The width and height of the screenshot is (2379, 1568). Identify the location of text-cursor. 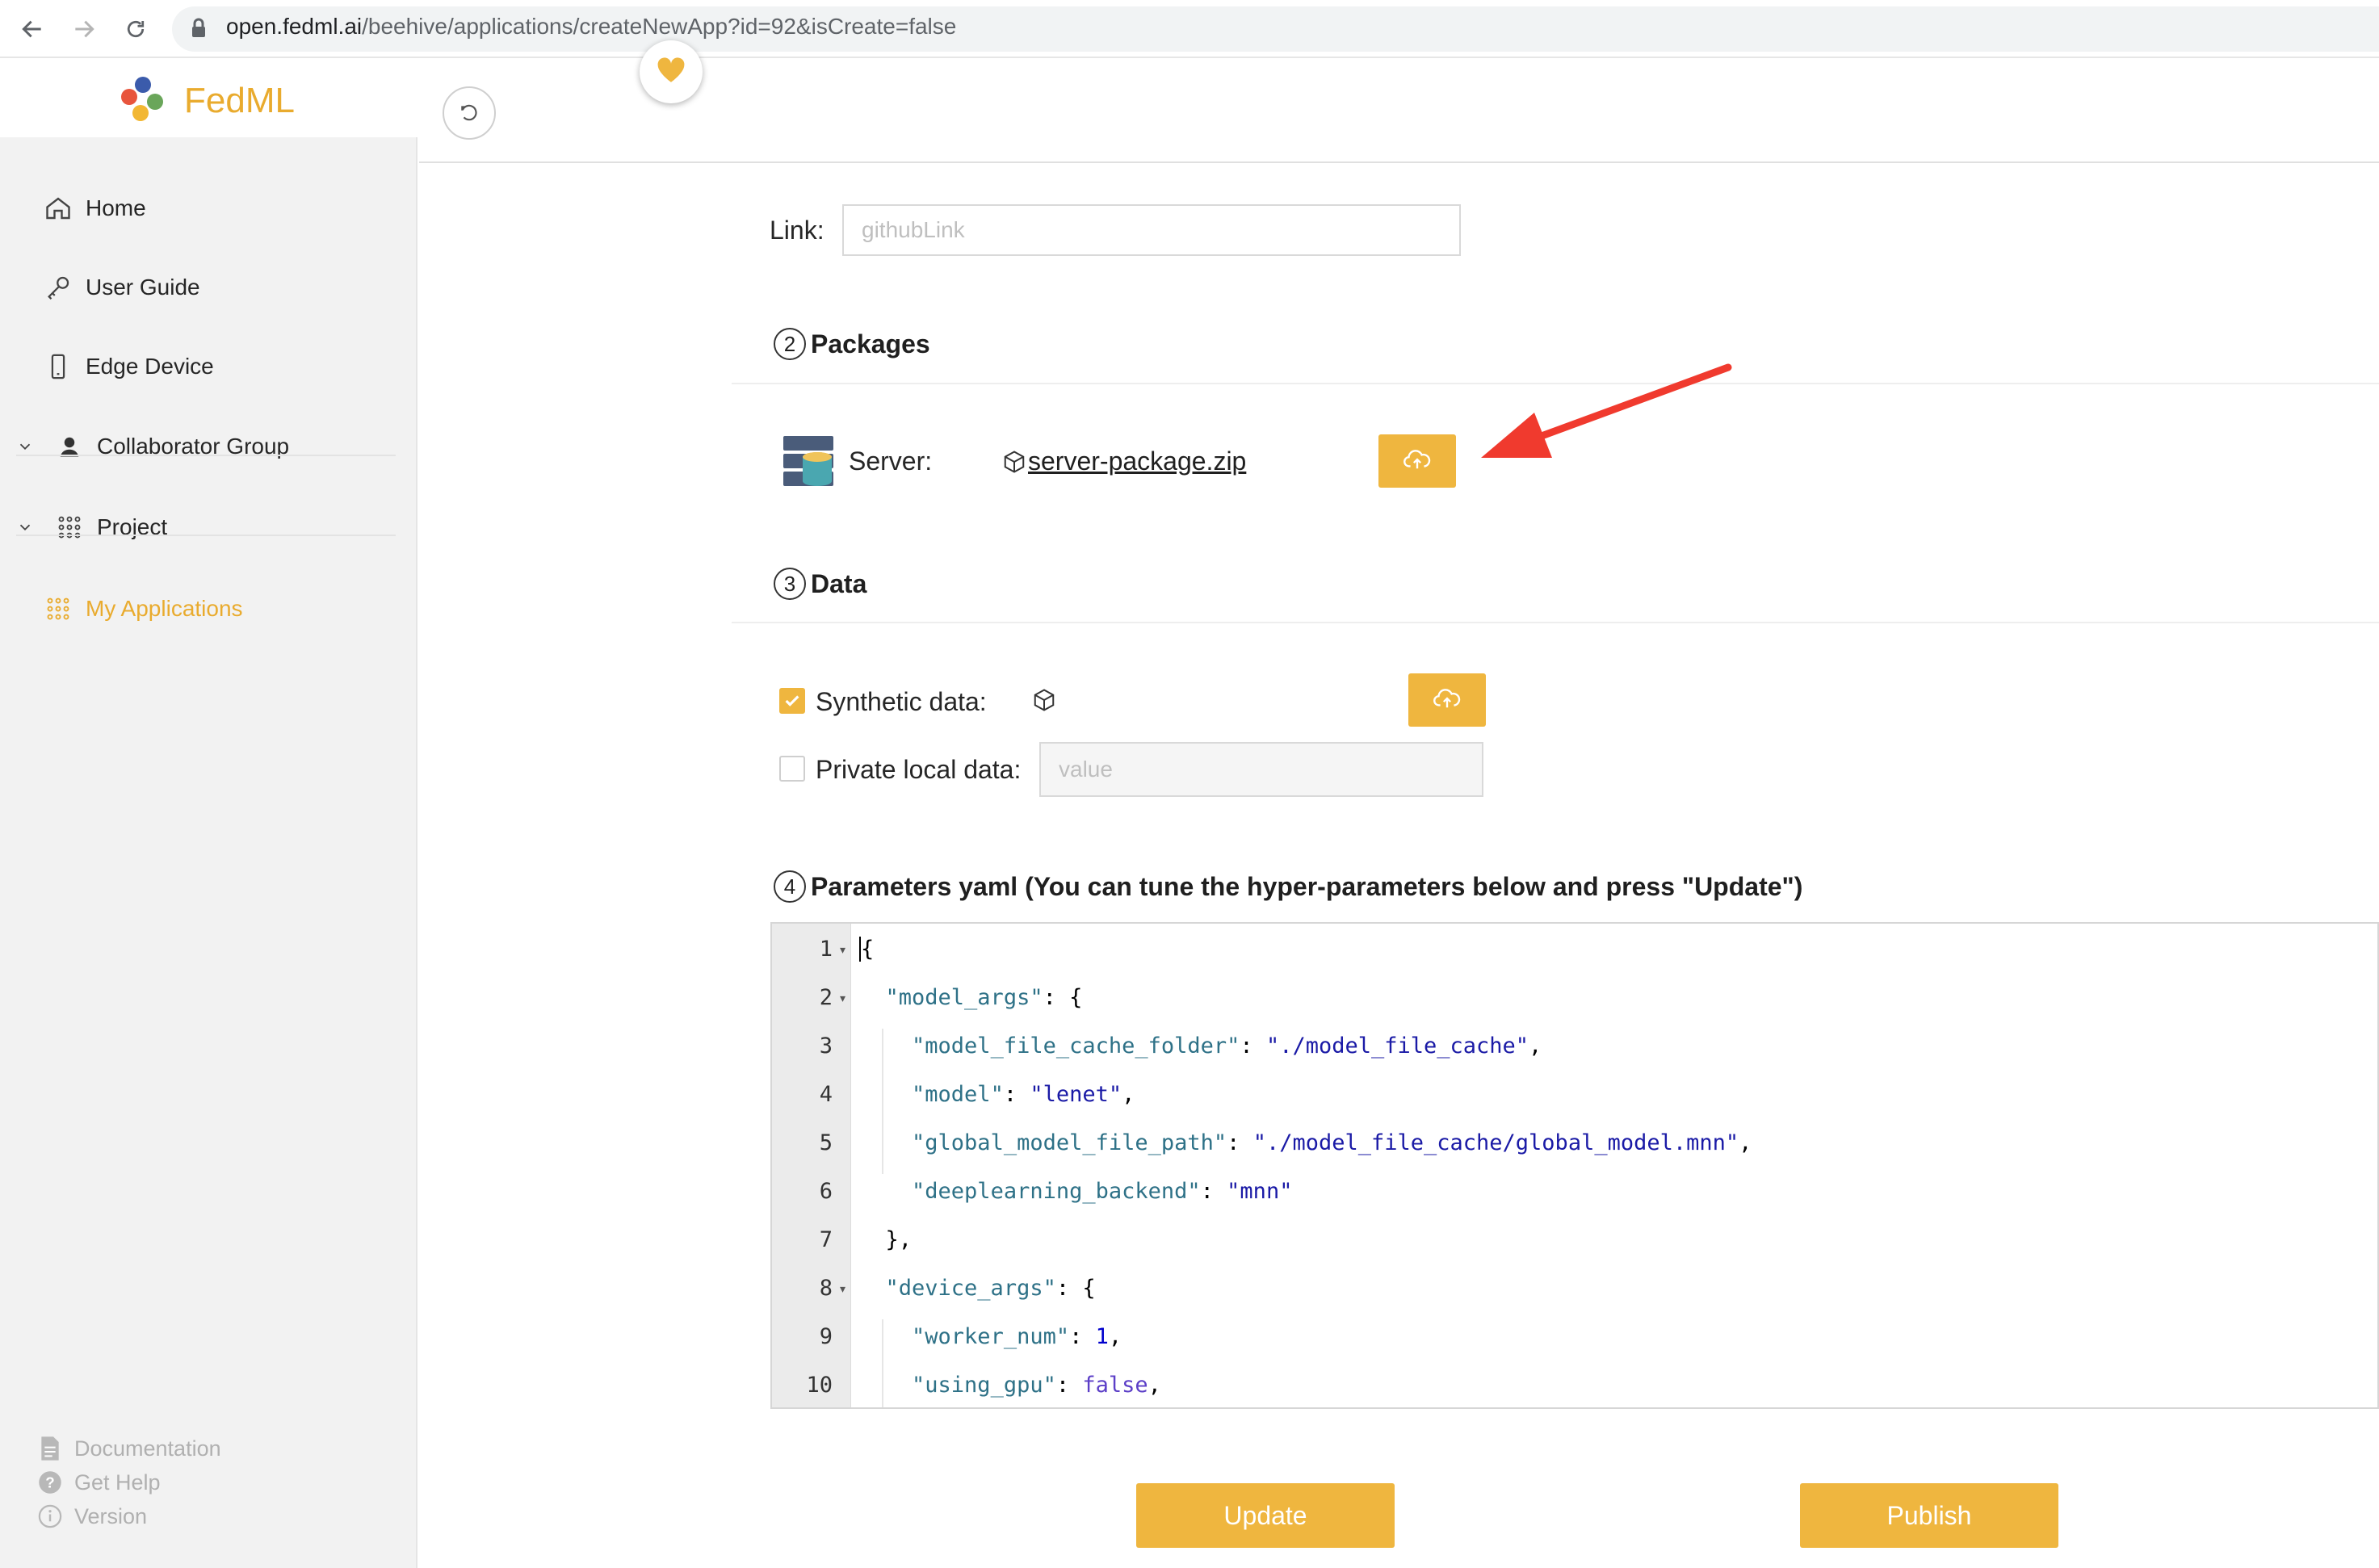
(860, 949).